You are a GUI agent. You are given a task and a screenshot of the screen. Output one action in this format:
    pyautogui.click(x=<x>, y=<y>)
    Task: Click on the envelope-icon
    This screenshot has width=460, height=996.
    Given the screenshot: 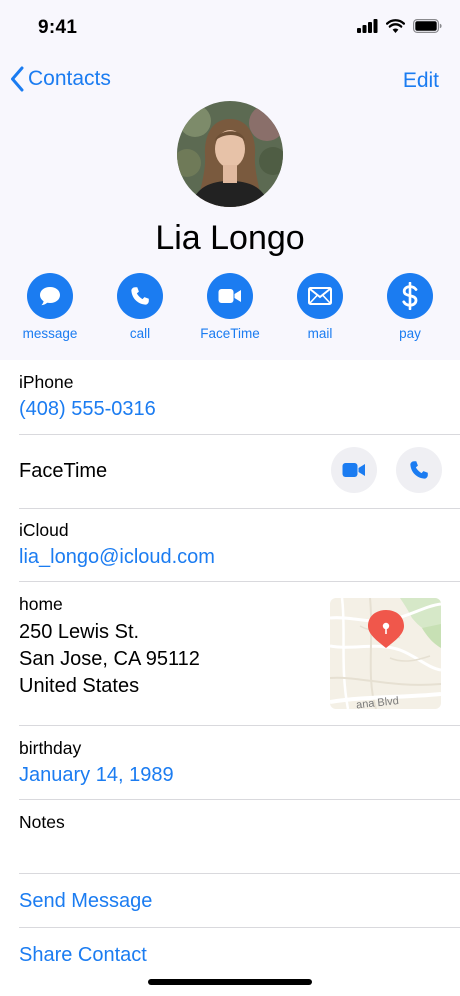 What is the action you would take?
    pyautogui.click(x=320, y=296)
    